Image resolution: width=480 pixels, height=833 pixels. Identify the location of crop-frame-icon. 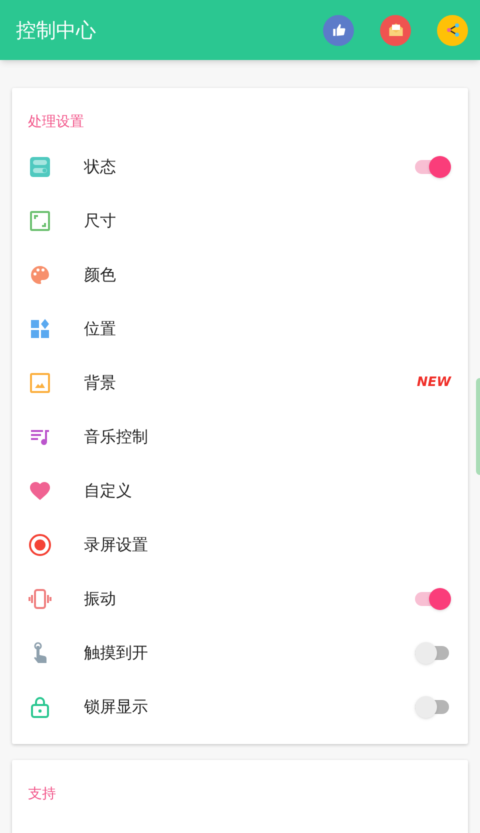
(40, 221).